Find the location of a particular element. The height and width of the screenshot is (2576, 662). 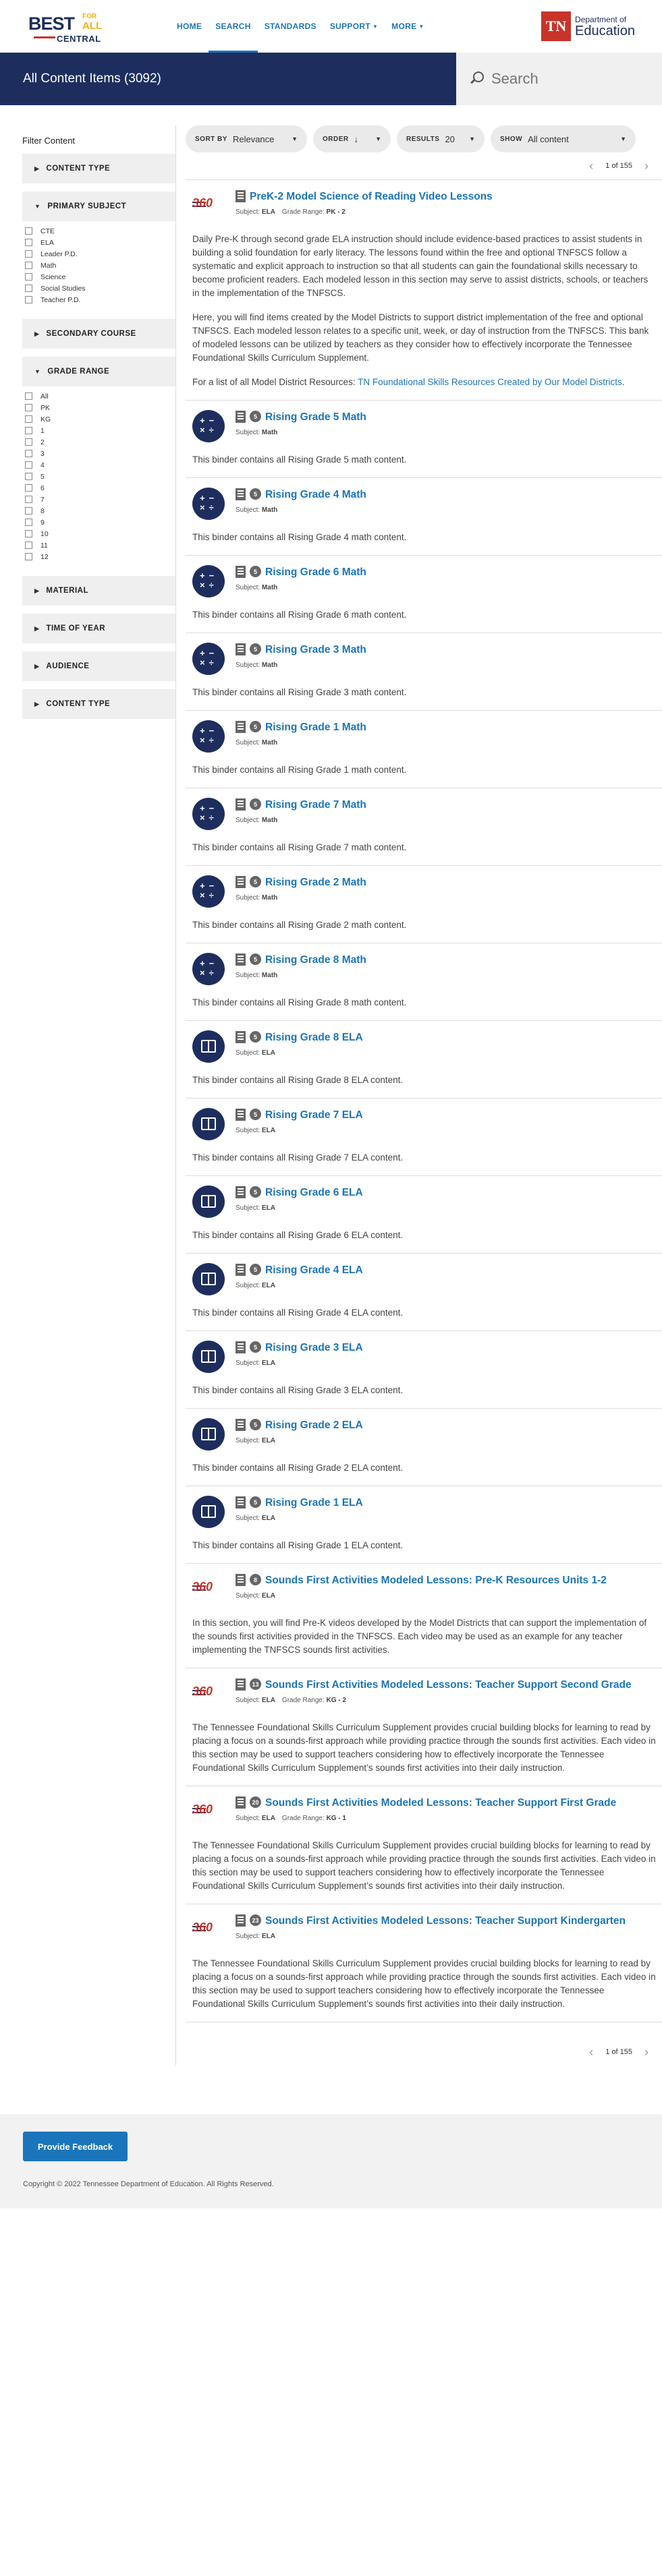

filter-grade-range-toggle: ▼ GRADE RANGE is located at coordinates (98, 371).